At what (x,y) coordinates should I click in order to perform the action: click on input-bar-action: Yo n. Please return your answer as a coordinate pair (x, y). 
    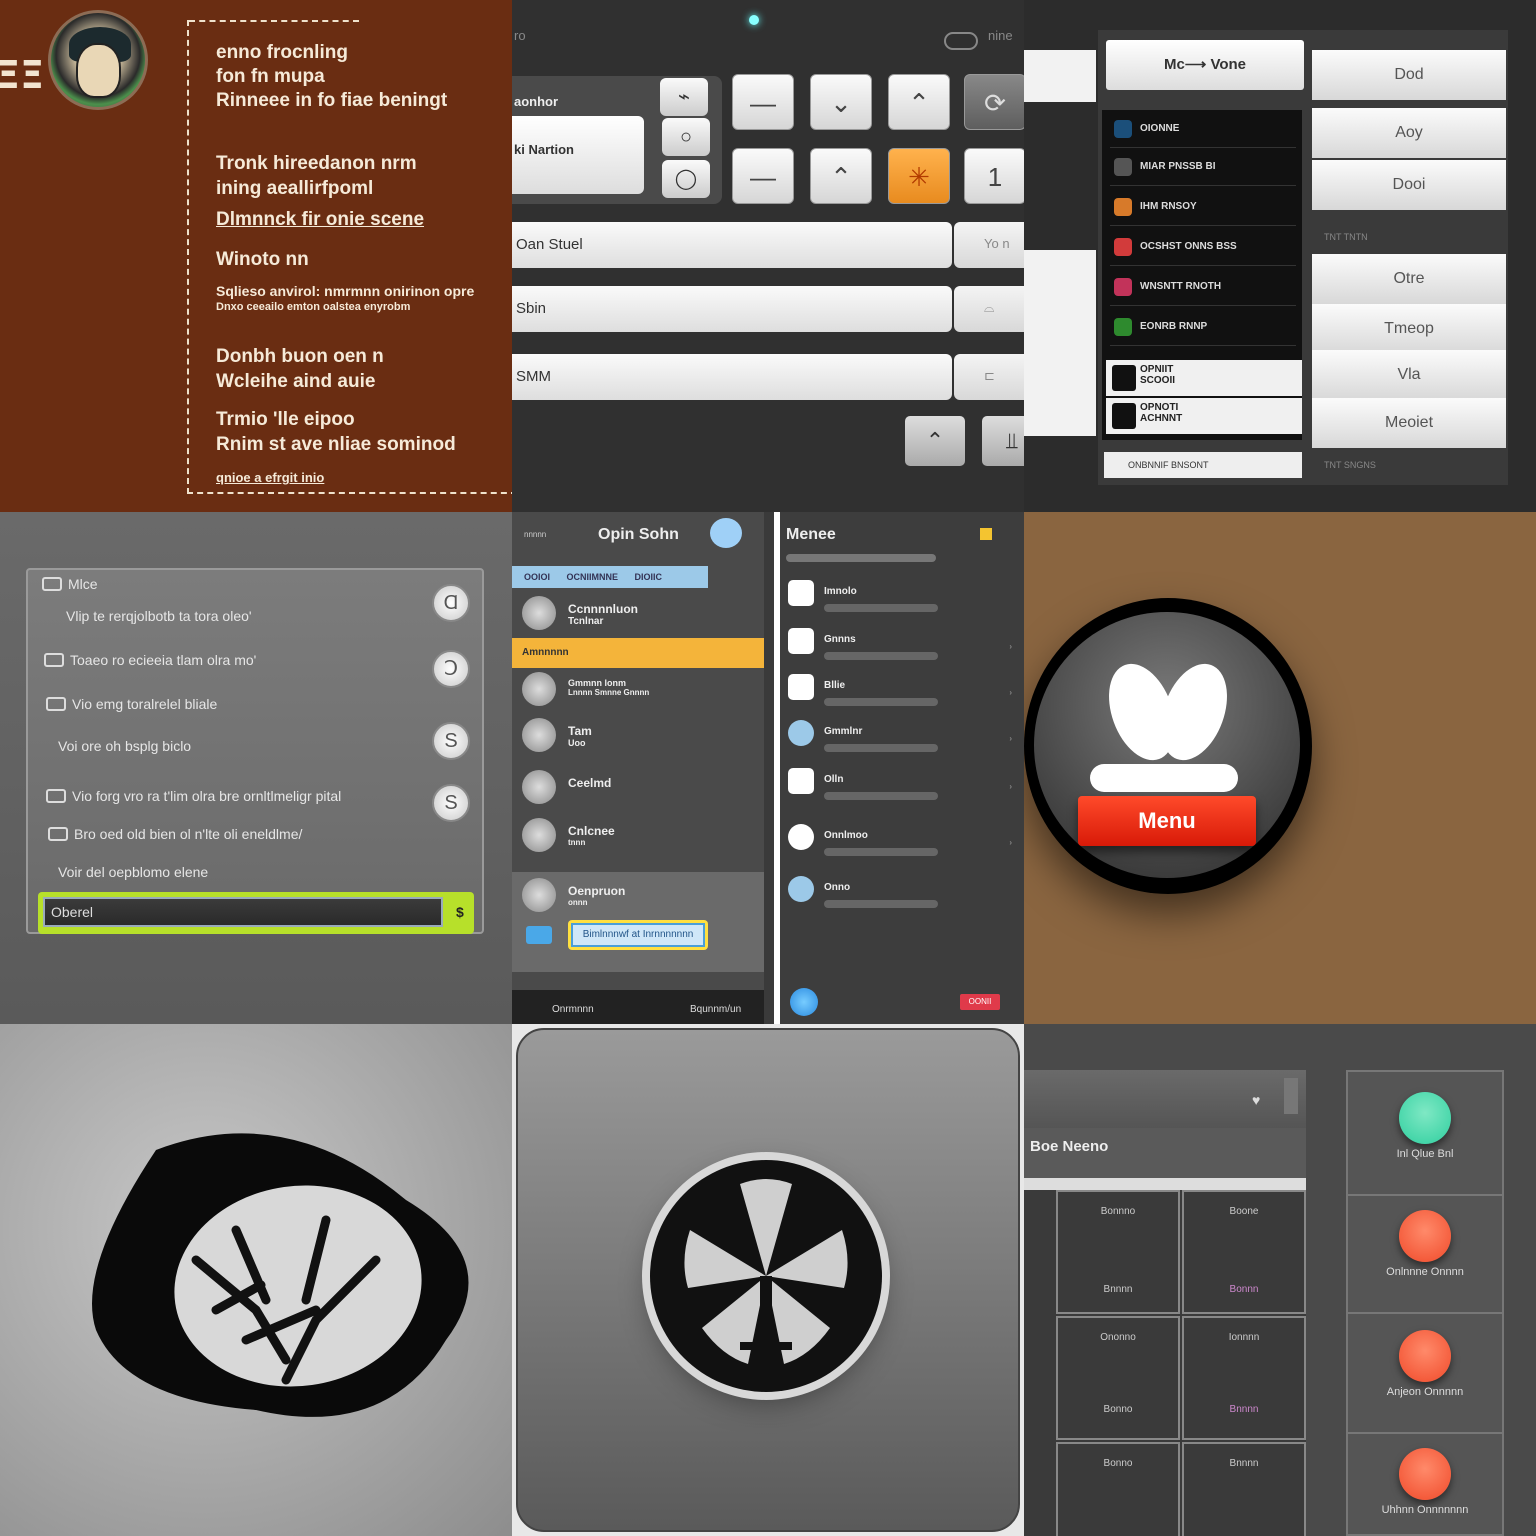
    Looking at the image, I should click on (989, 245).